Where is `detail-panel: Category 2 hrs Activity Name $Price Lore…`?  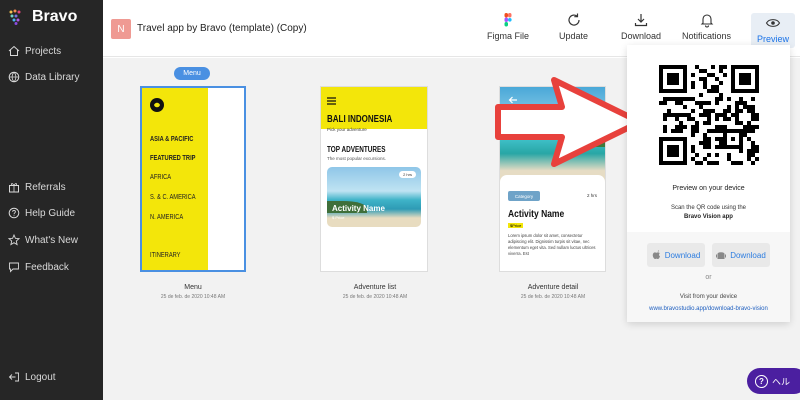
detail-panel: Category 2 hrs Activity Name $Price Lore… is located at coordinates (552, 223).